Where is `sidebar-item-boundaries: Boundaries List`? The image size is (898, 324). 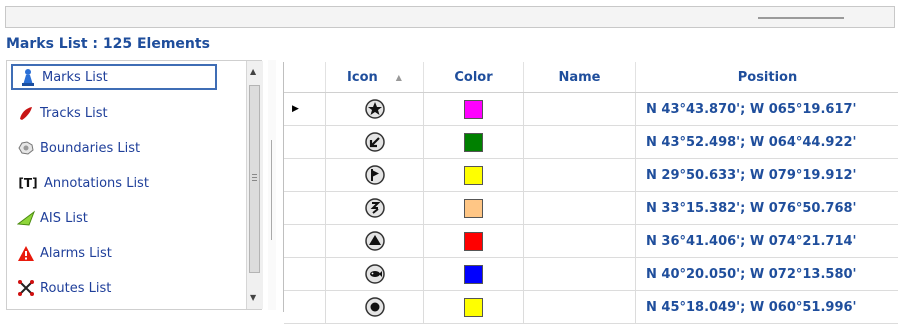
sidebar-item-boundaries: Boundaries List is located at coordinates (114, 148).